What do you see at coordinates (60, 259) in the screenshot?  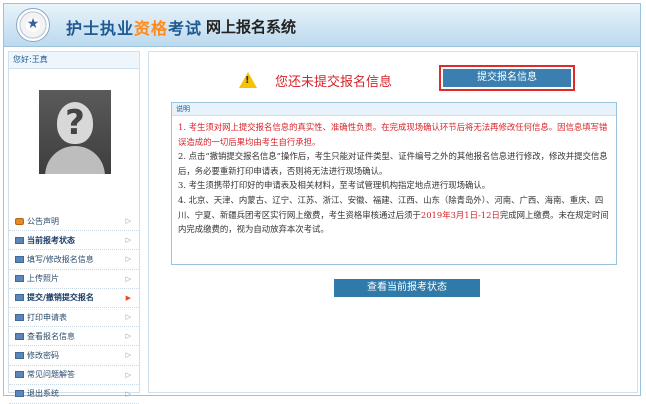 I see `sidebar-item-label: 填写/修改报名信息` at bounding box center [60, 259].